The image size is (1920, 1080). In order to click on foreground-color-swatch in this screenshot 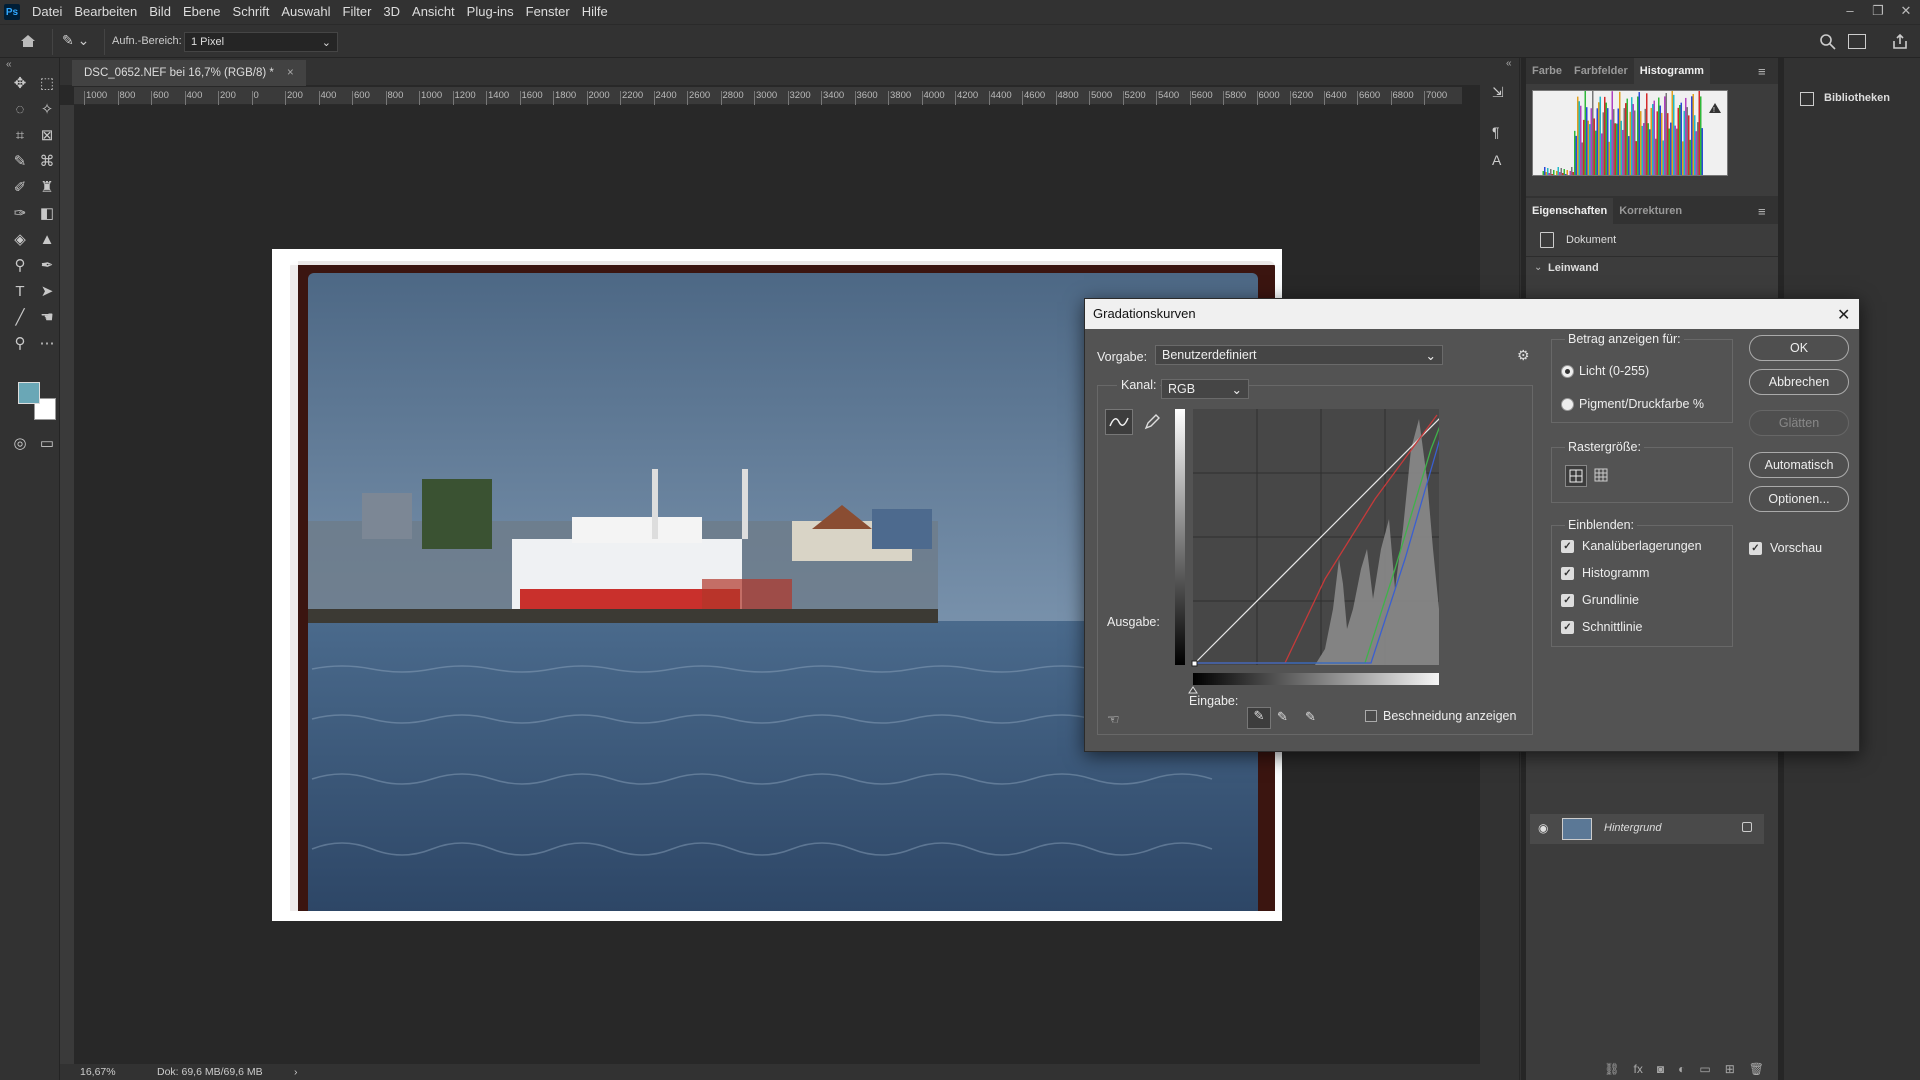, I will do `click(29, 393)`.